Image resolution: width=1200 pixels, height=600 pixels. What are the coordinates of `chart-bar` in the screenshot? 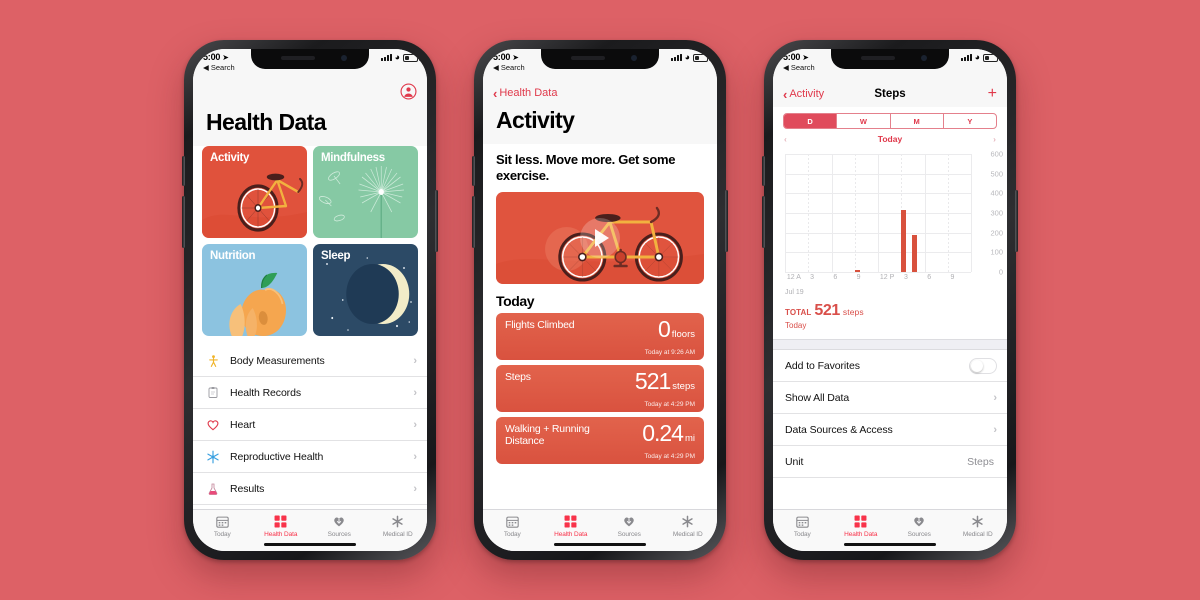 It's located at (857, 270).